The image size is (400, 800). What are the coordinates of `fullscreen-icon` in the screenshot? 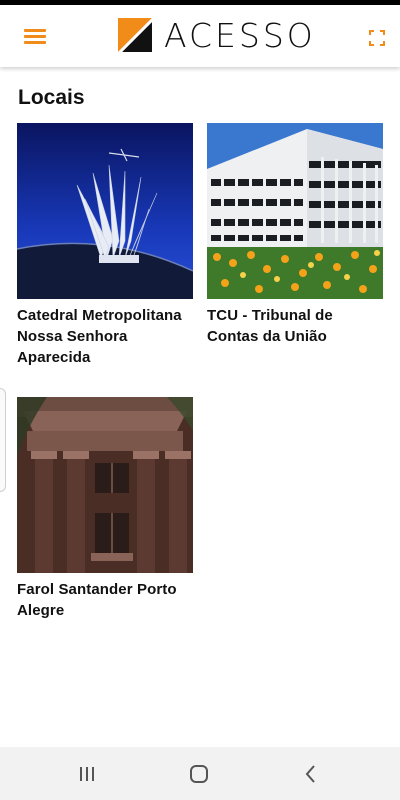 It's located at (377, 38).